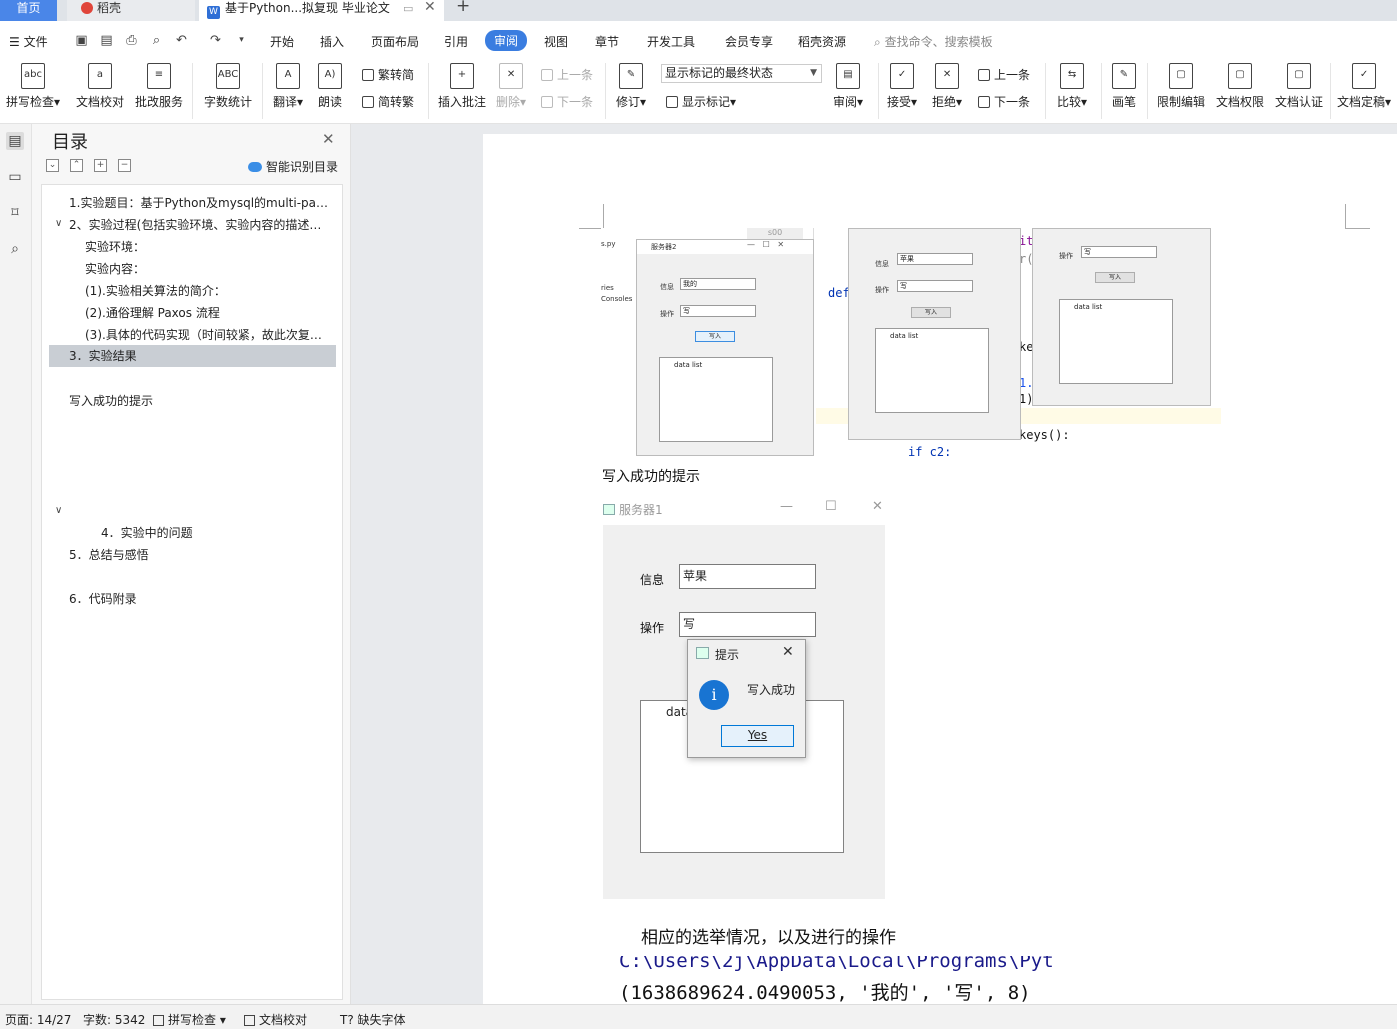 The height and width of the screenshot is (1029, 1397). Describe the element at coordinates (114, 1019) in the screenshot. I see `word-count-indicator: 字数: 5342` at that location.